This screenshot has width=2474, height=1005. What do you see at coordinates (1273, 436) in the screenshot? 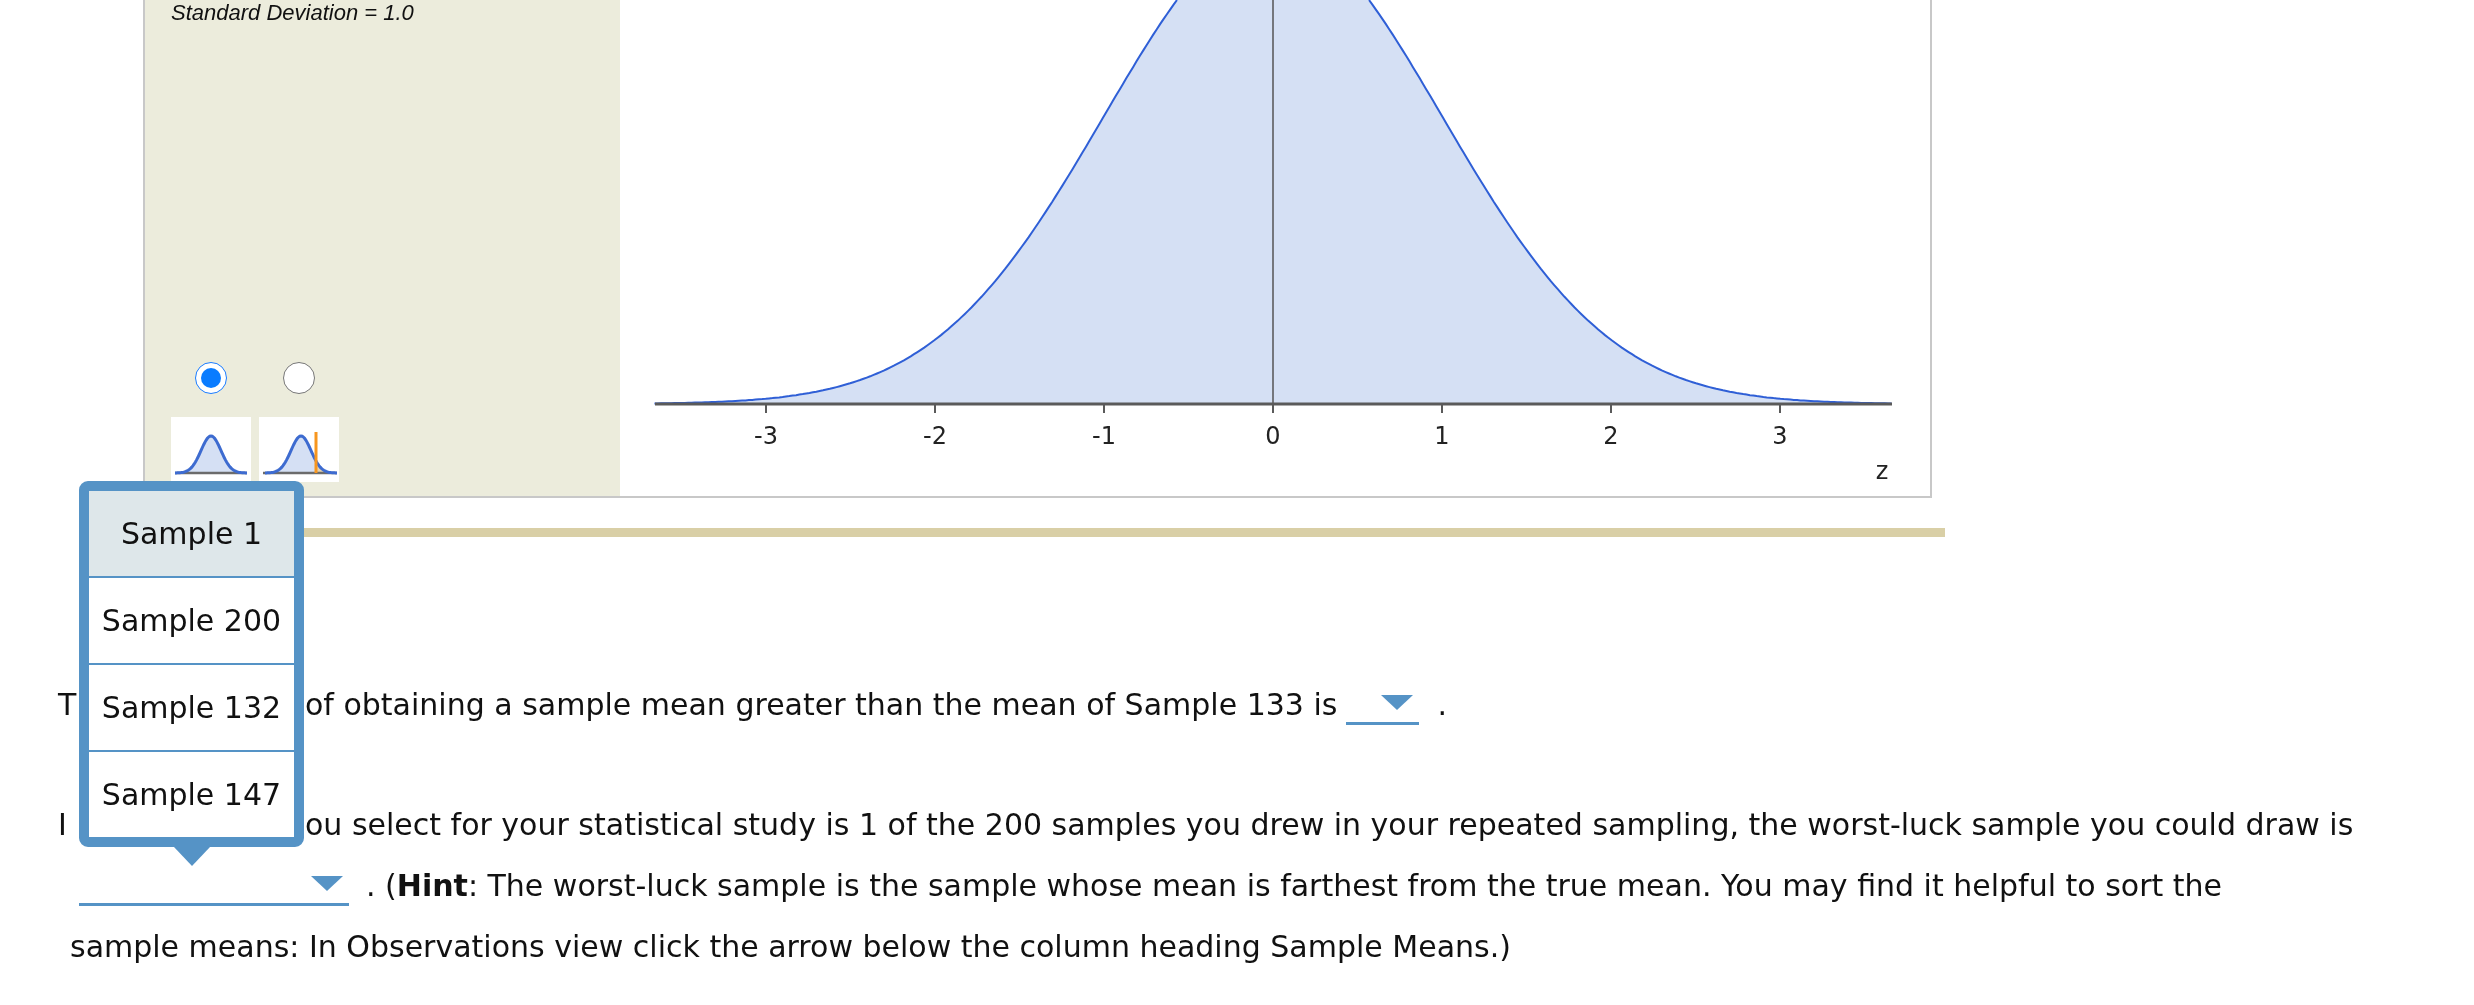
I see `tick-label: 0` at bounding box center [1273, 436].